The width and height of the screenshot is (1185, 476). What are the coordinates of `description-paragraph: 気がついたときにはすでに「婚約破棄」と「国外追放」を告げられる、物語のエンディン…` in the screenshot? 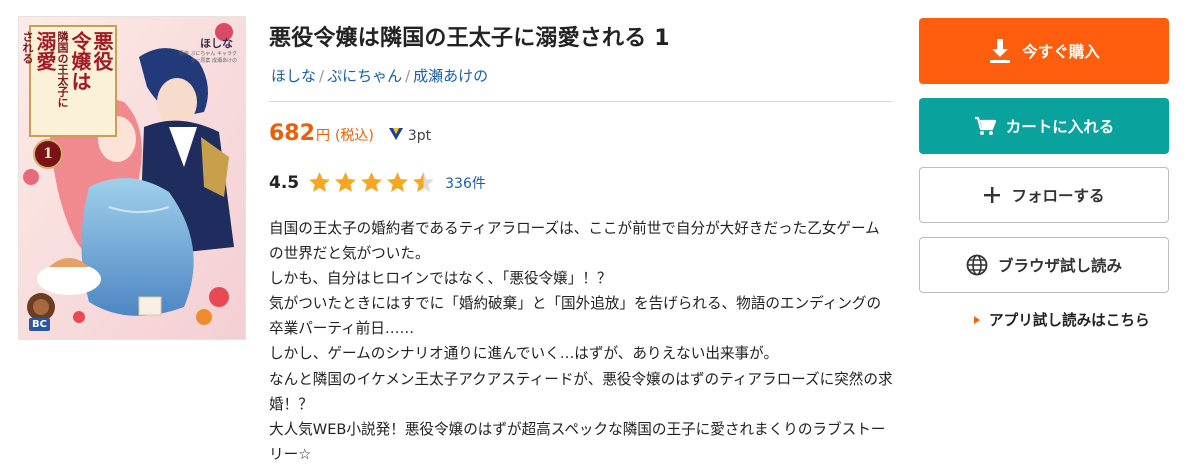 It's located at (575, 316).